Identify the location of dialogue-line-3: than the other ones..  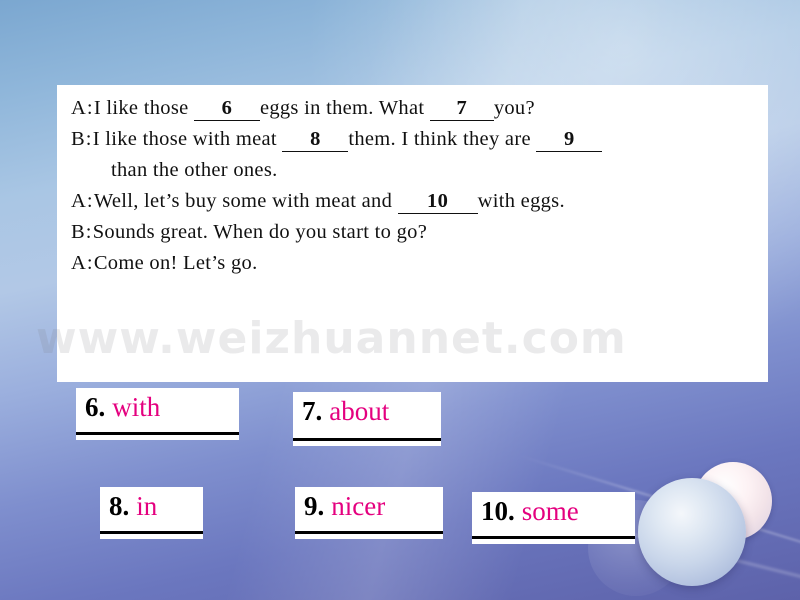
(412, 170).